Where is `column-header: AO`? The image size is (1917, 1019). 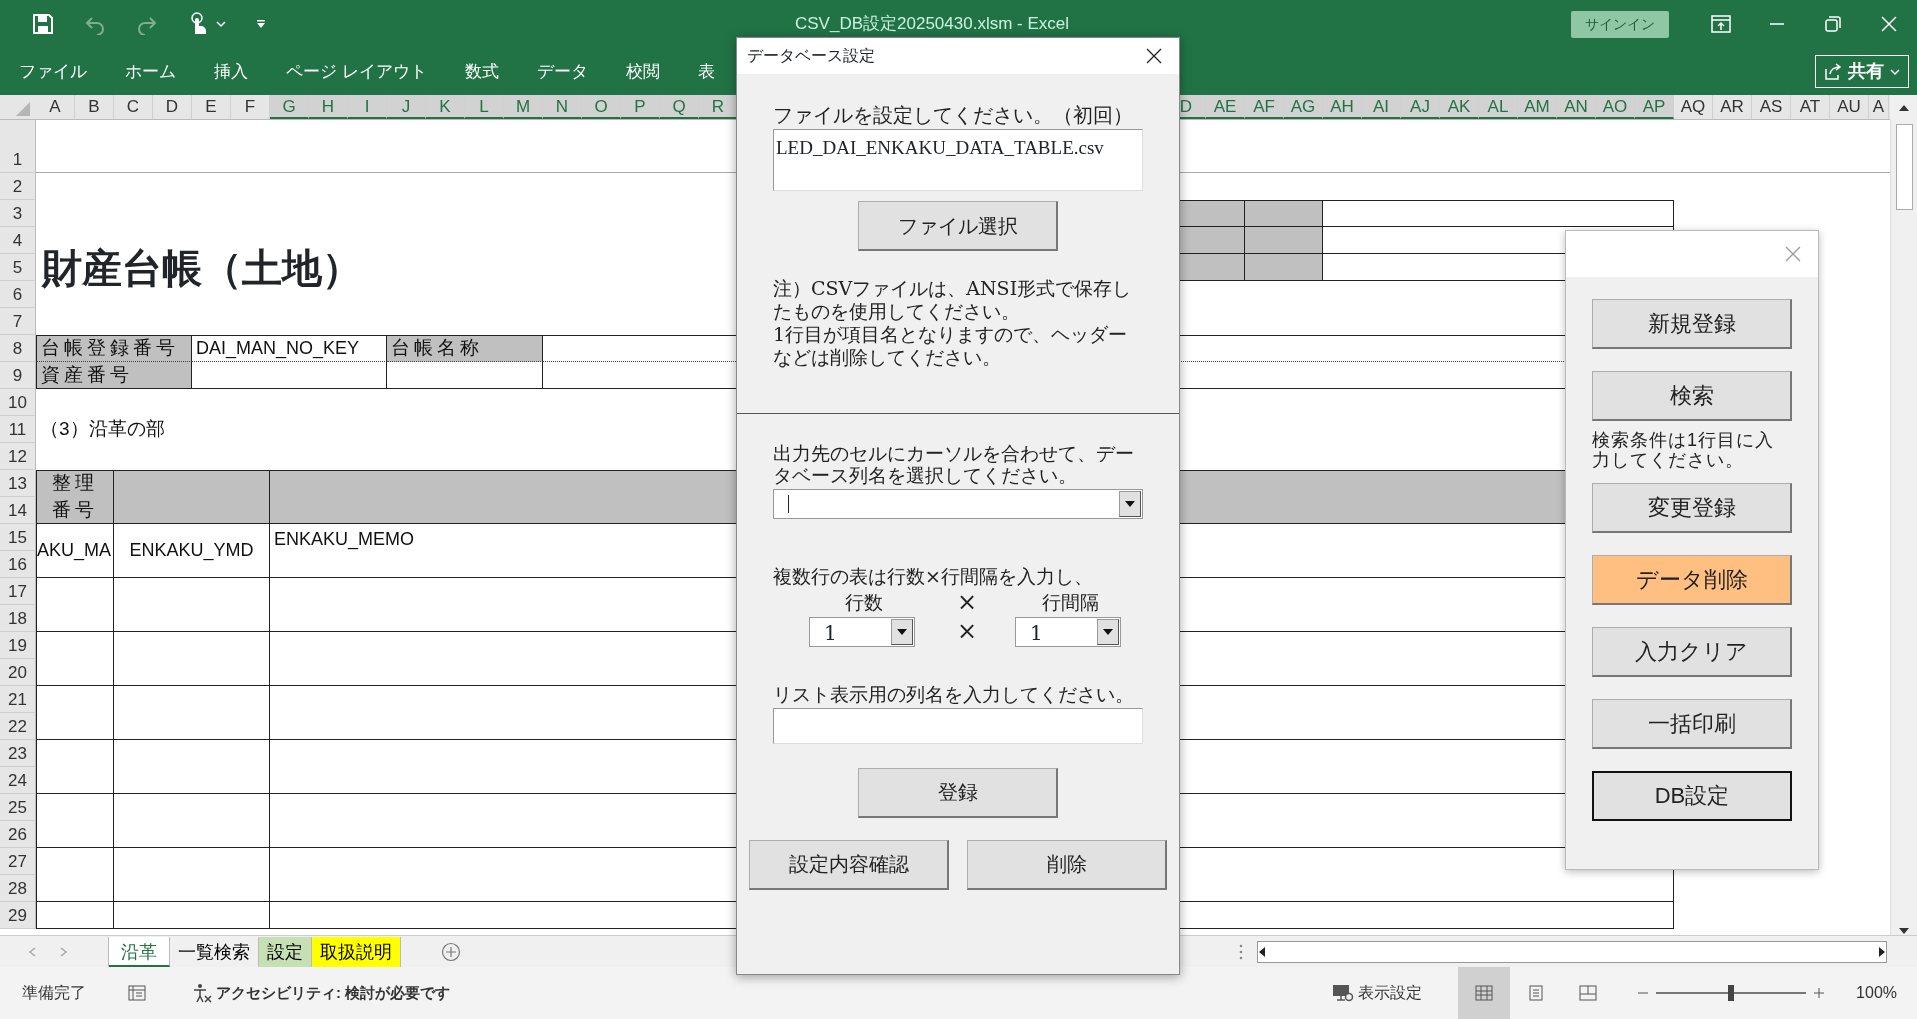 column-header: AO is located at coordinates (1615, 107).